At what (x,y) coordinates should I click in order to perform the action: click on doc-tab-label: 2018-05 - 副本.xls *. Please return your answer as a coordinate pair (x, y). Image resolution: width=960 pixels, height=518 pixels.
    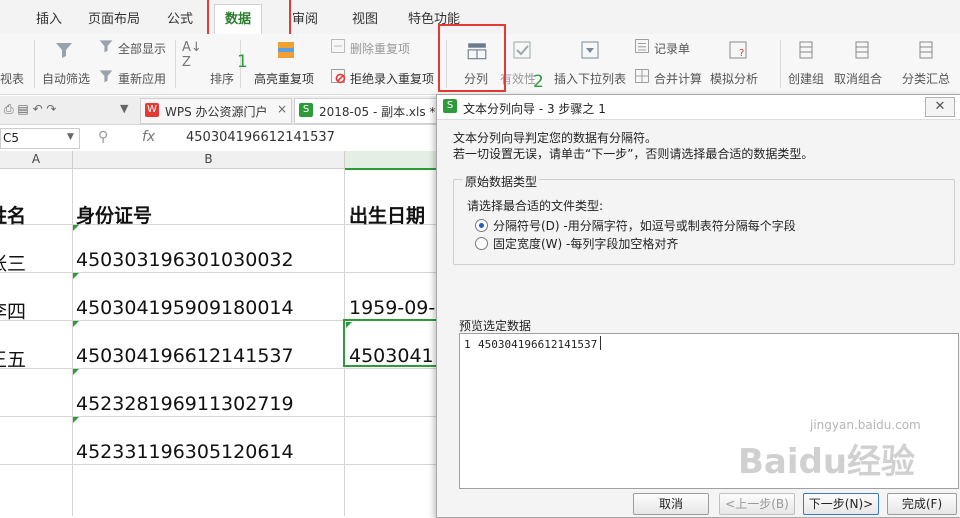
    Looking at the image, I should click on (377, 112).